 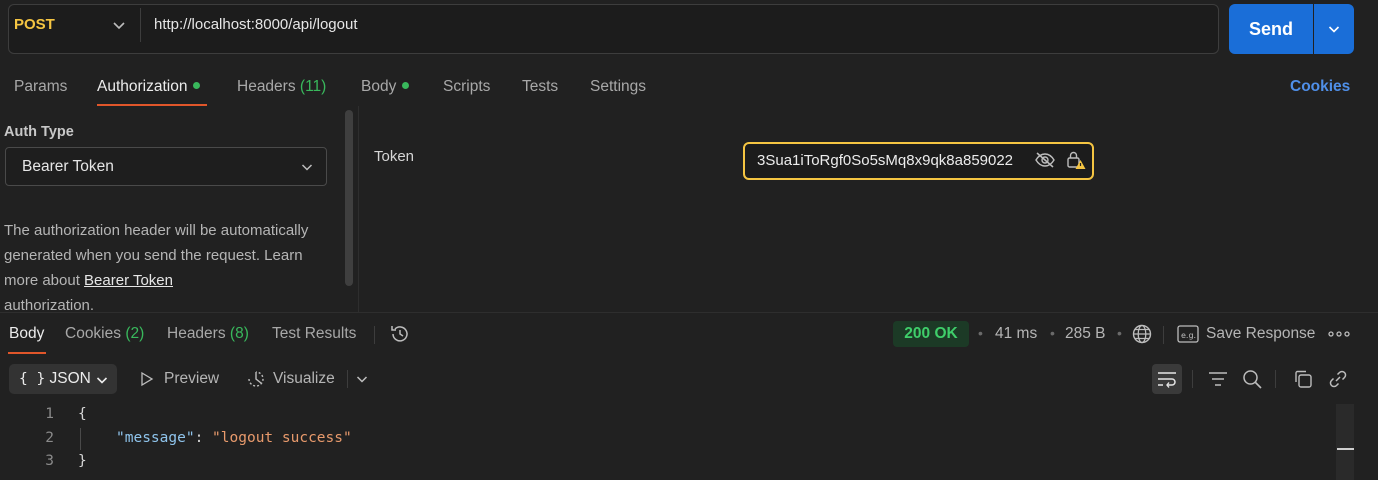 What do you see at coordinates (80, 439) in the screenshot?
I see `indent-guide` at bounding box center [80, 439].